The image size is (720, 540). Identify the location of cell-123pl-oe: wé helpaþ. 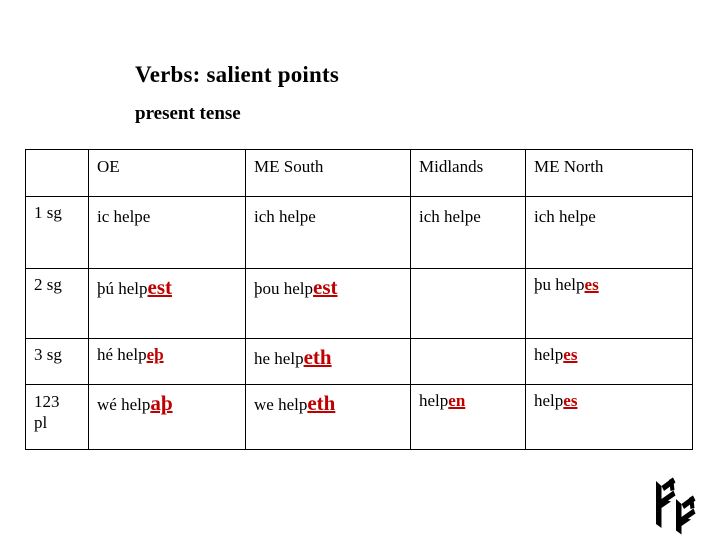
(167, 417).